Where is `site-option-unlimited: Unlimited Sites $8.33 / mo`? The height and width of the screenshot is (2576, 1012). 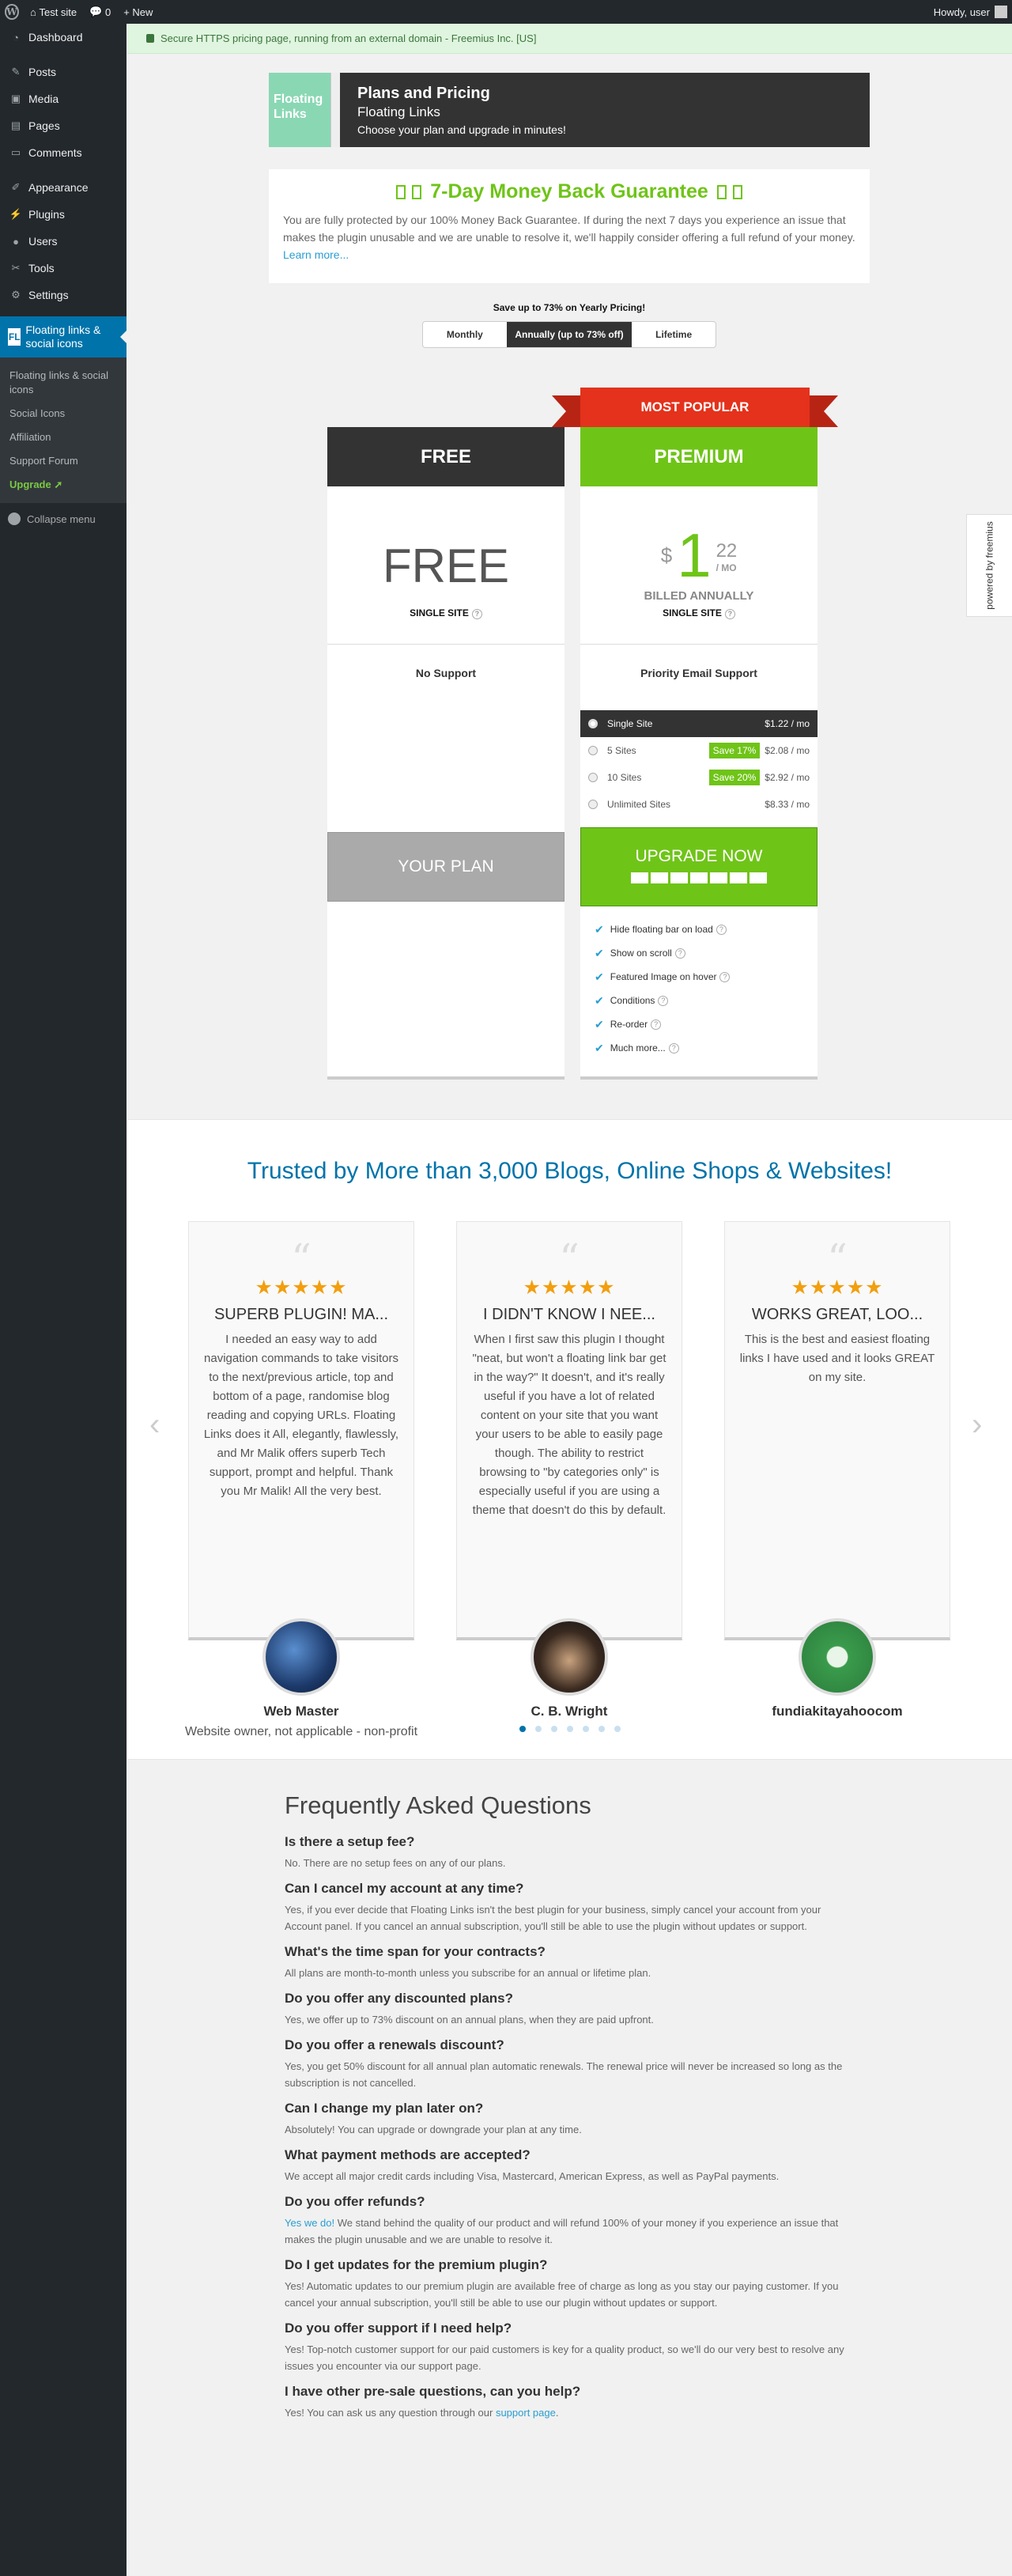 site-option-unlimited: Unlimited Sites $8.33 / mo is located at coordinates (699, 804).